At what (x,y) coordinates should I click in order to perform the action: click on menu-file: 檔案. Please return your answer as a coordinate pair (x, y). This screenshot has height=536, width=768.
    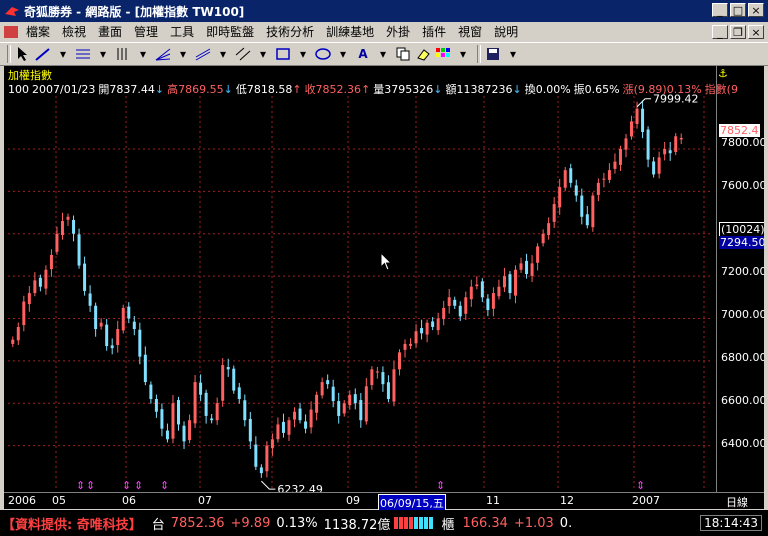
    Looking at the image, I should click on (38, 31).